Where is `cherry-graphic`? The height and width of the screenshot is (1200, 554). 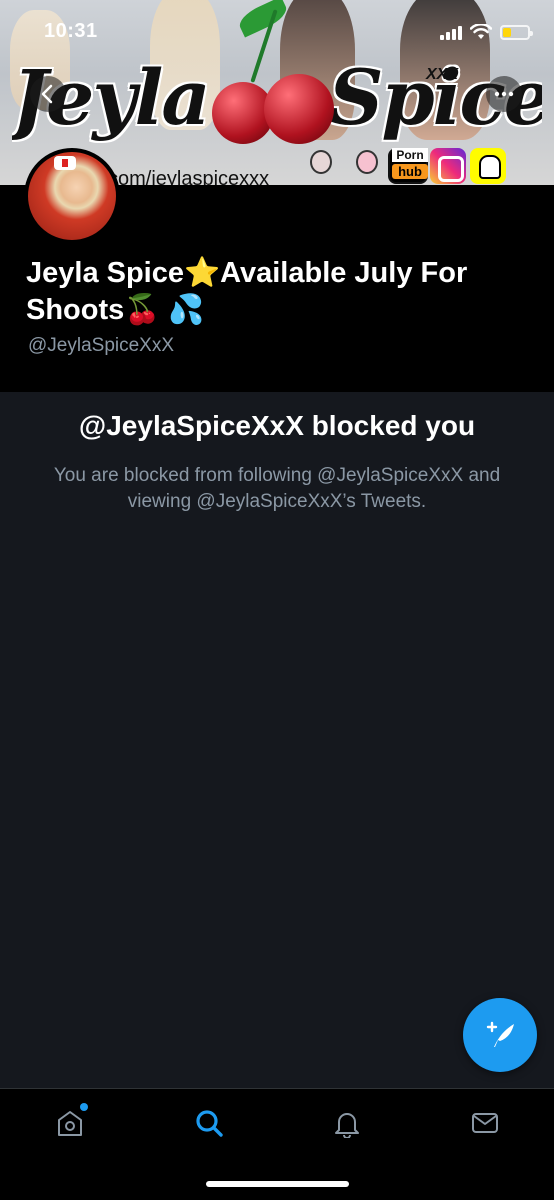
cherry-graphic is located at coordinates (299, 109).